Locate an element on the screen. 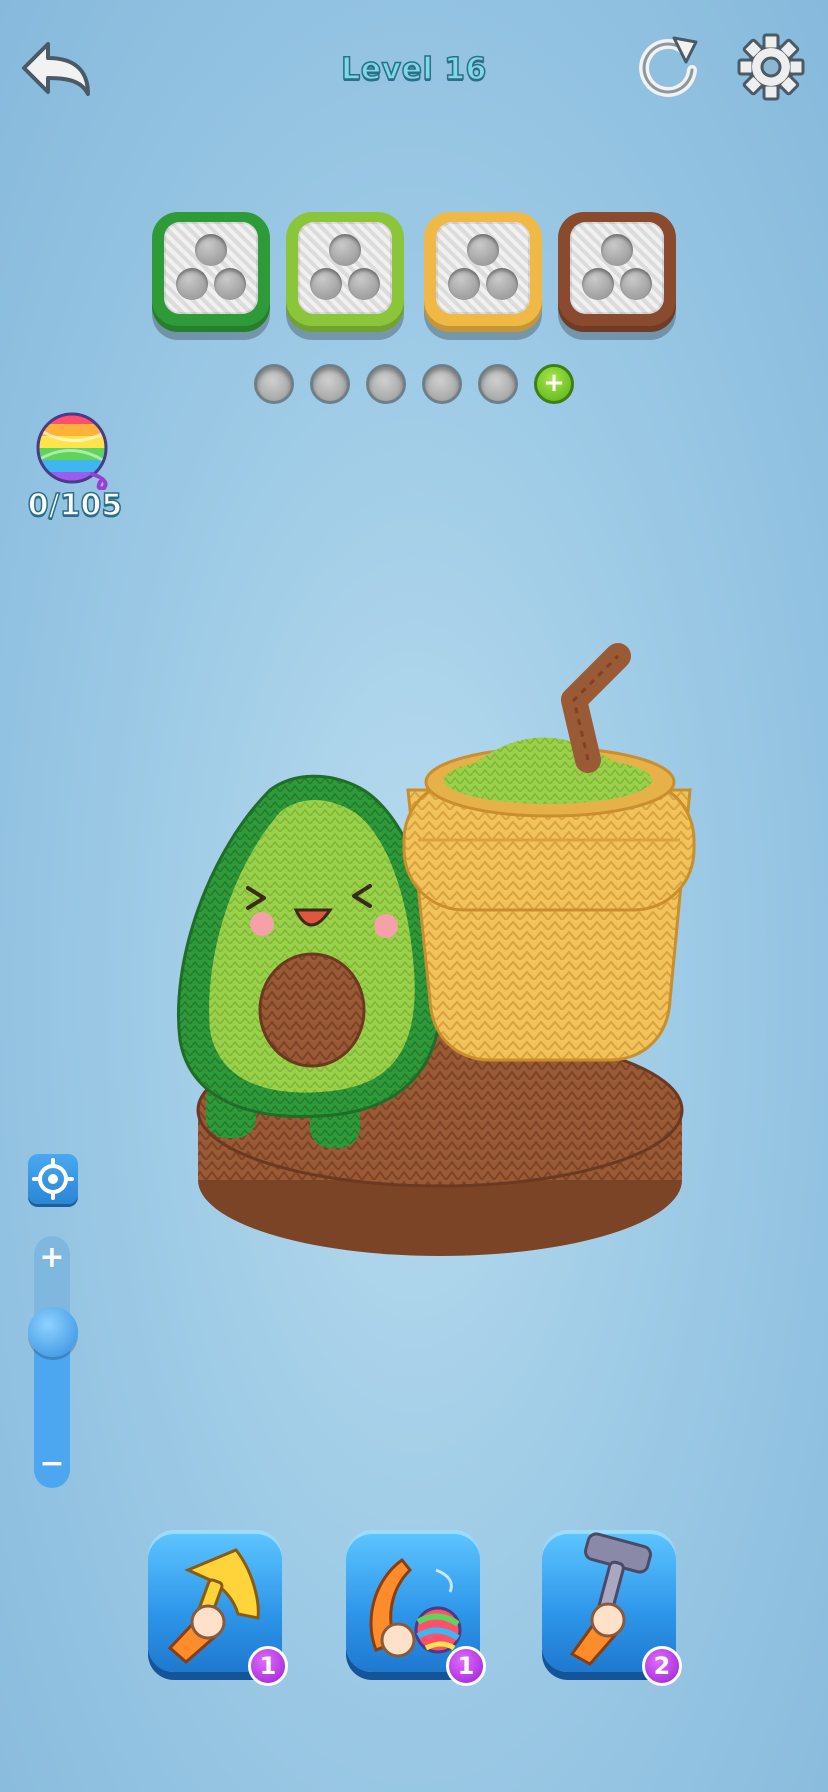  settings-button is located at coordinates (771, 67).